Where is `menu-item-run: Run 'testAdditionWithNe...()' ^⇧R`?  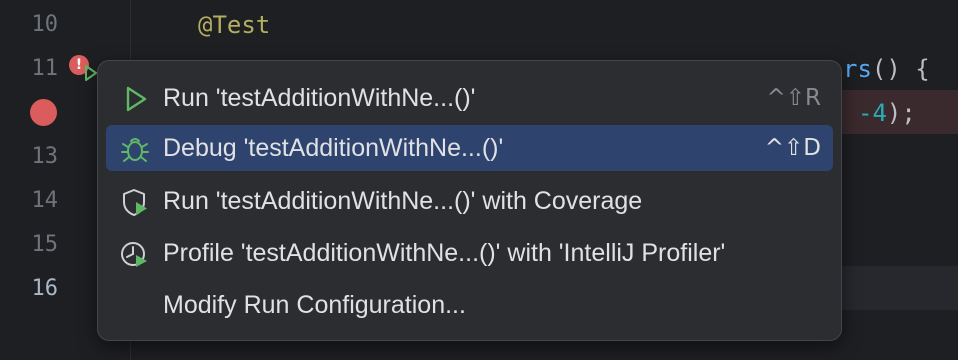
menu-item-run: Run 'testAdditionWithNe...()' ^⇧R is located at coordinates (469, 98).